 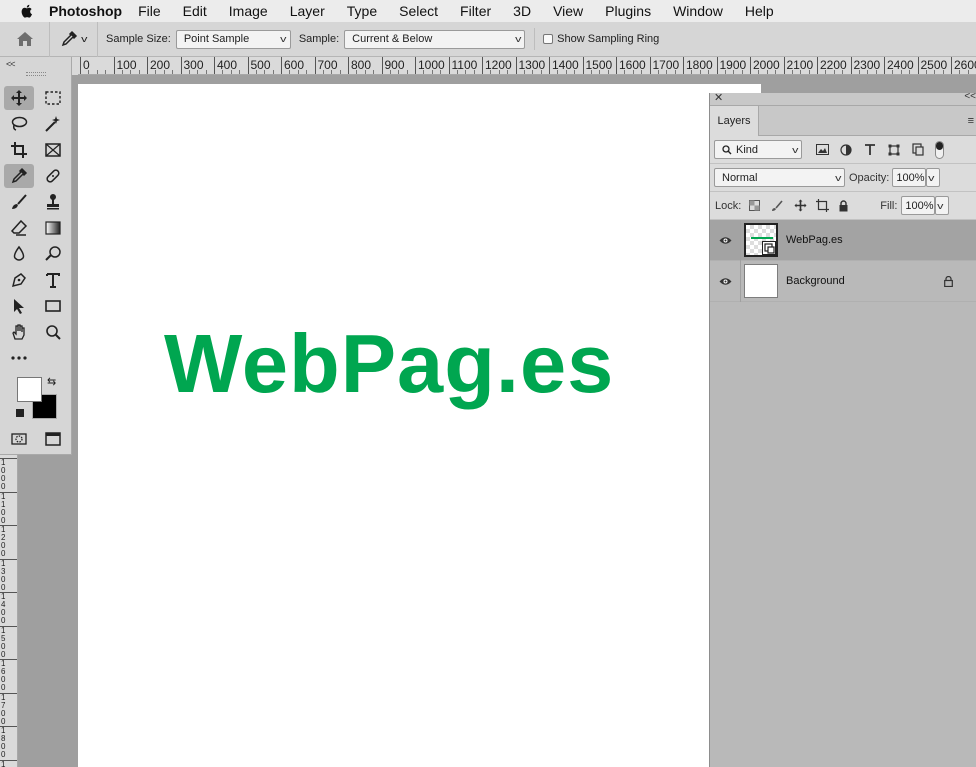 What do you see at coordinates (53, 439) in the screenshot?
I see `screen-mode-button` at bounding box center [53, 439].